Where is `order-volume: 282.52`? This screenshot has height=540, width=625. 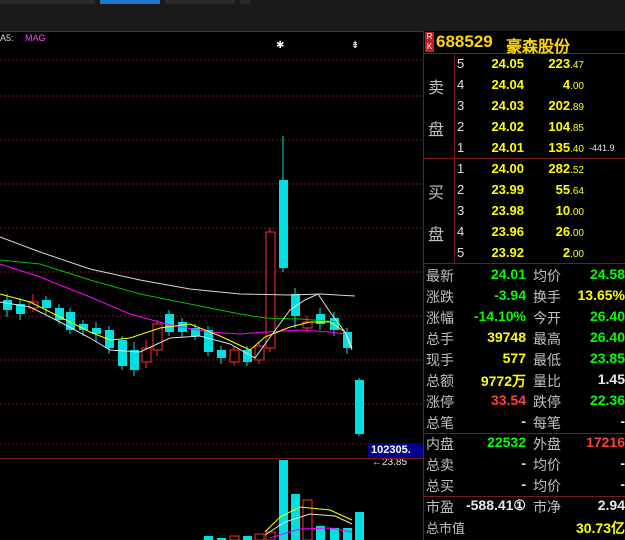
order-volume: 282.52 is located at coordinates (566, 168).